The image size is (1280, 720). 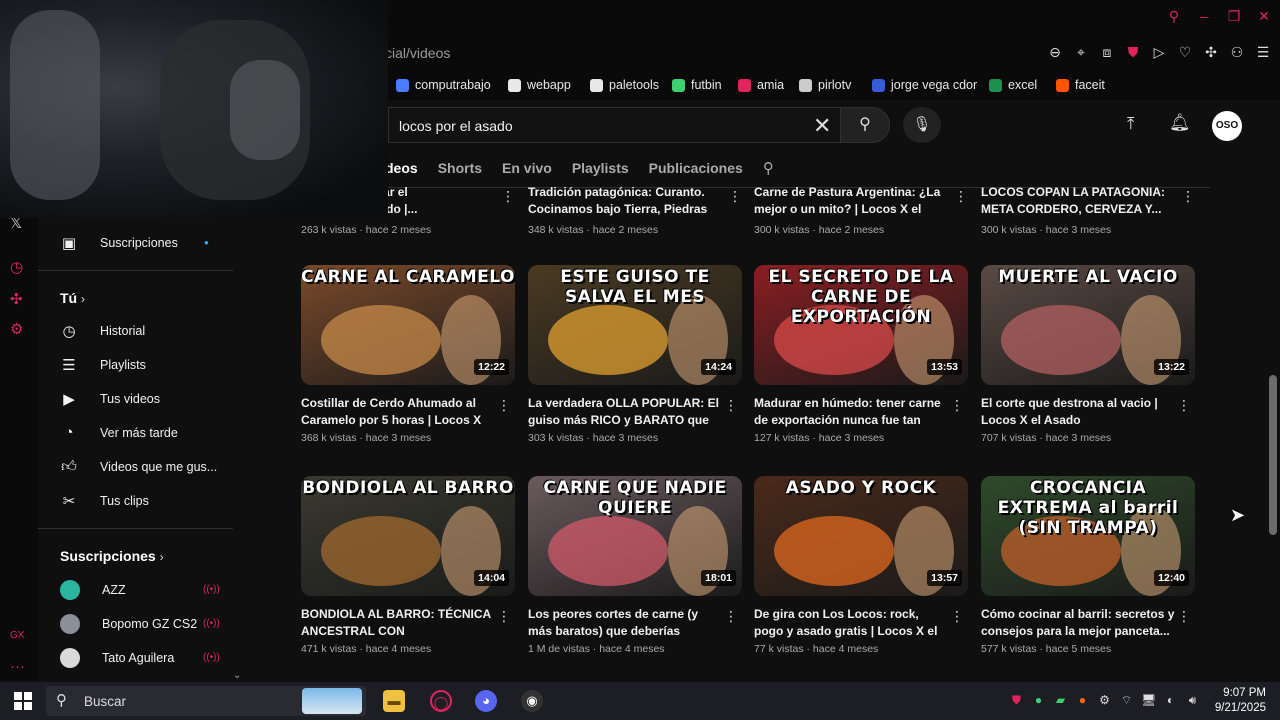 What do you see at coordinates (128, 624) in the screenshot?
I see `subscription-item: Bopomo GZ CS2` at bounding box center [128, 624].